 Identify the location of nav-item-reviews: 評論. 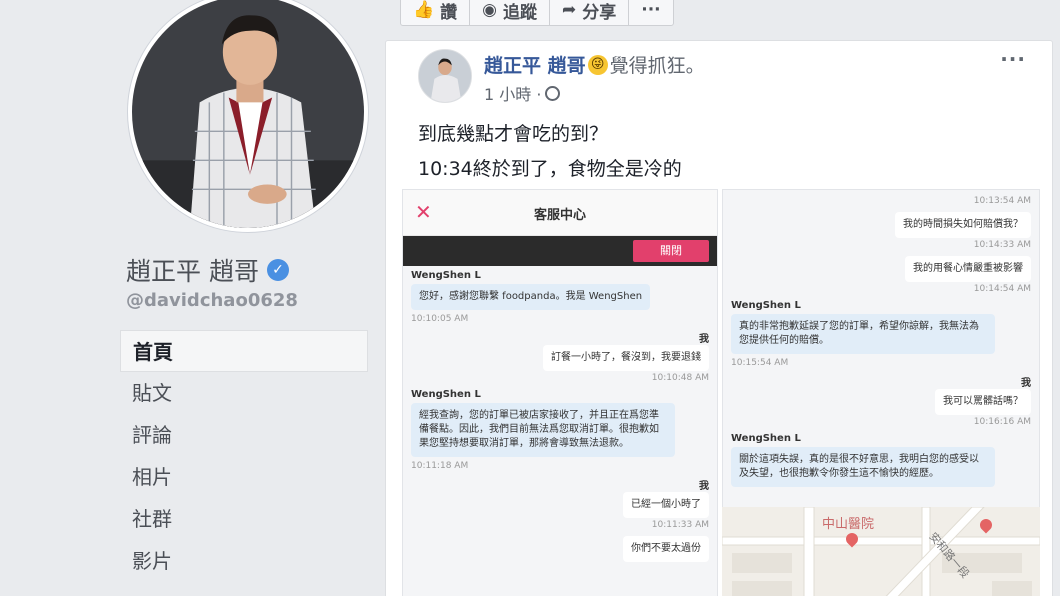
(244, 435).